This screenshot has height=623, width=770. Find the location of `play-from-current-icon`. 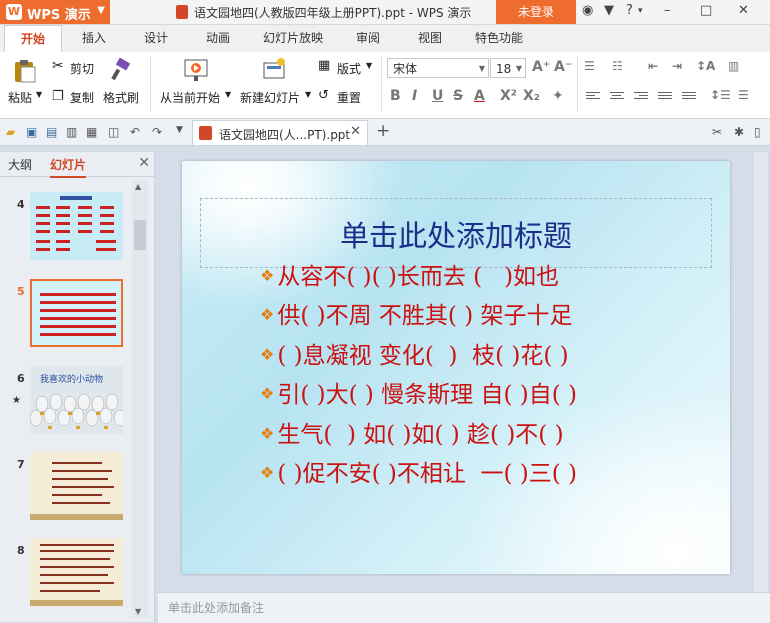

play-from-current-icon is located at coordinates (196, 71).